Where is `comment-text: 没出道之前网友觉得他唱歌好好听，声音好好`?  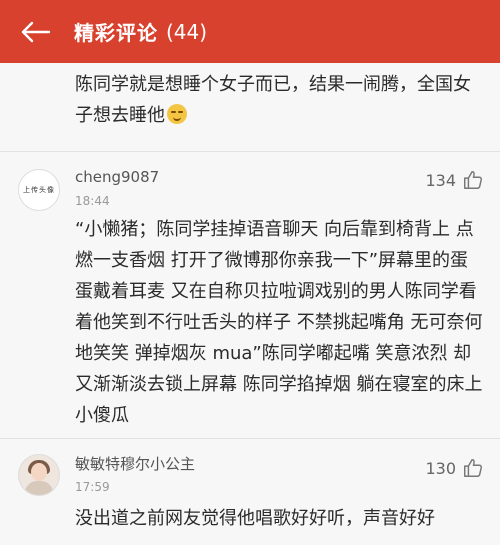
comment-text: 没出道之前网友觉得他唱歌好好听，声音好好 is located at coordinates (255, 518).